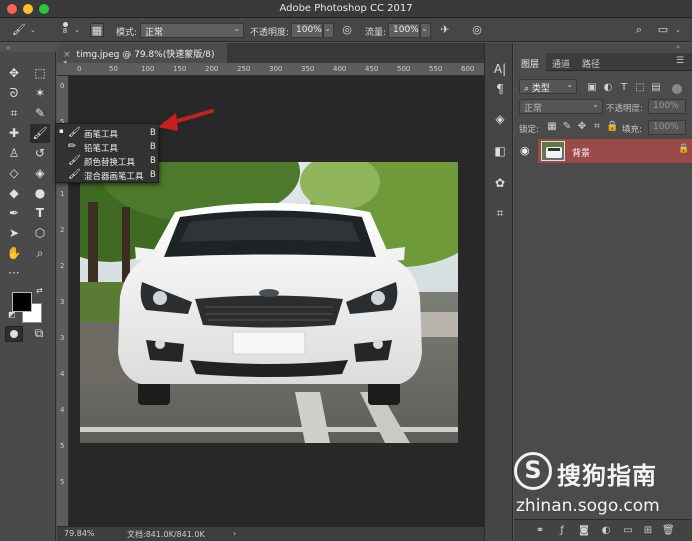  I want to click on lock-transparent-icon: ▦, so click(552, 127).